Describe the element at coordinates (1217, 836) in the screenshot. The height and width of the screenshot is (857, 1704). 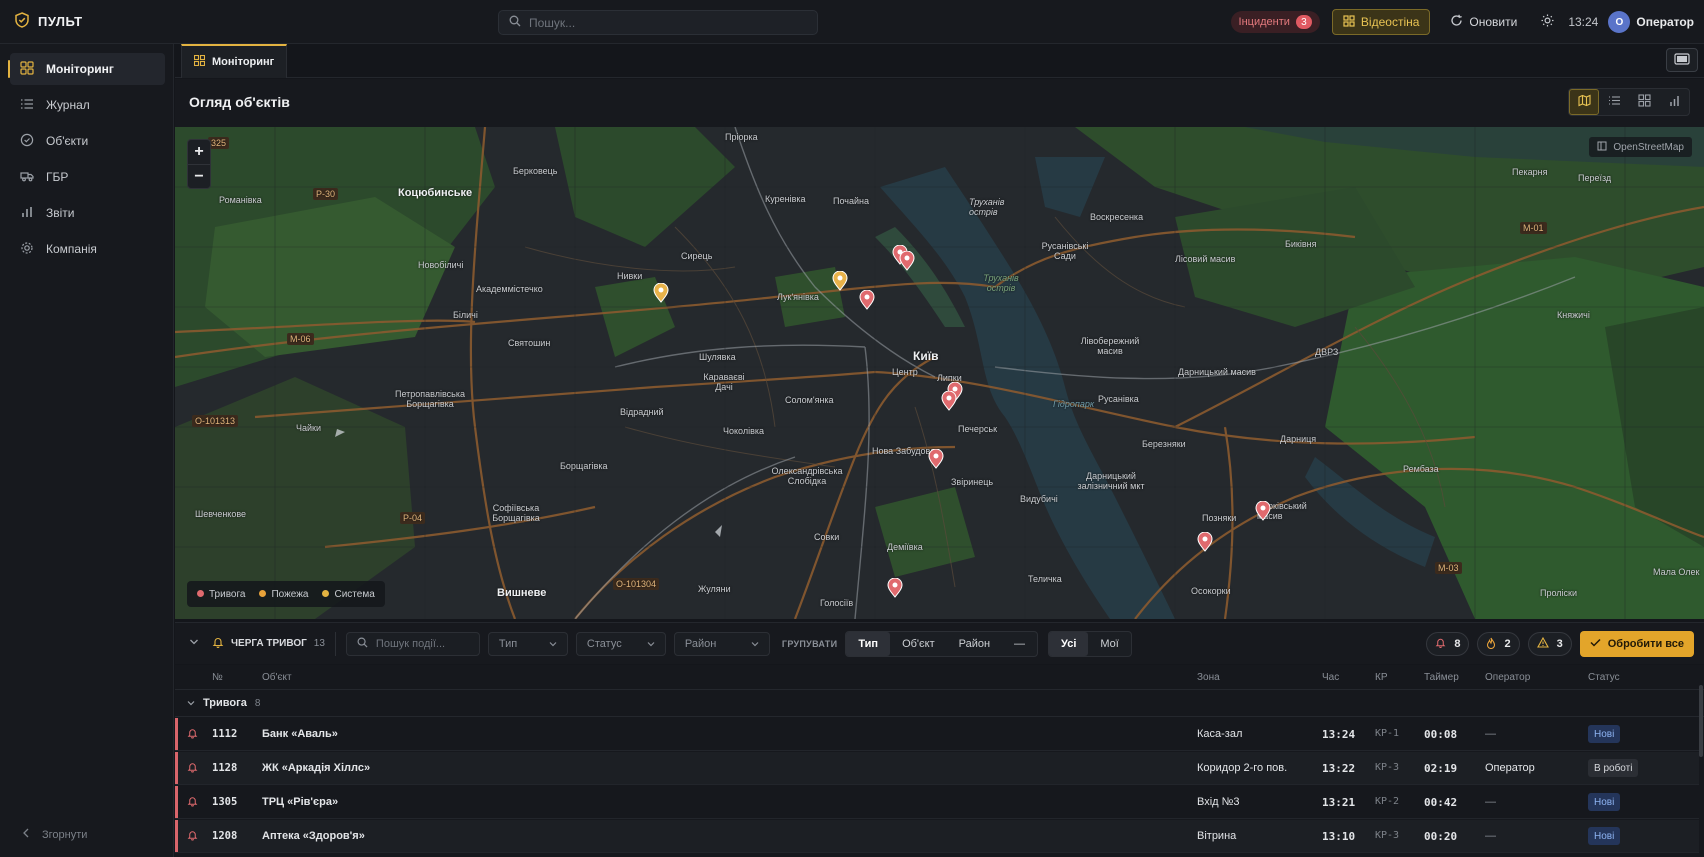
I see `cell-zone: Вітрина` at that location.